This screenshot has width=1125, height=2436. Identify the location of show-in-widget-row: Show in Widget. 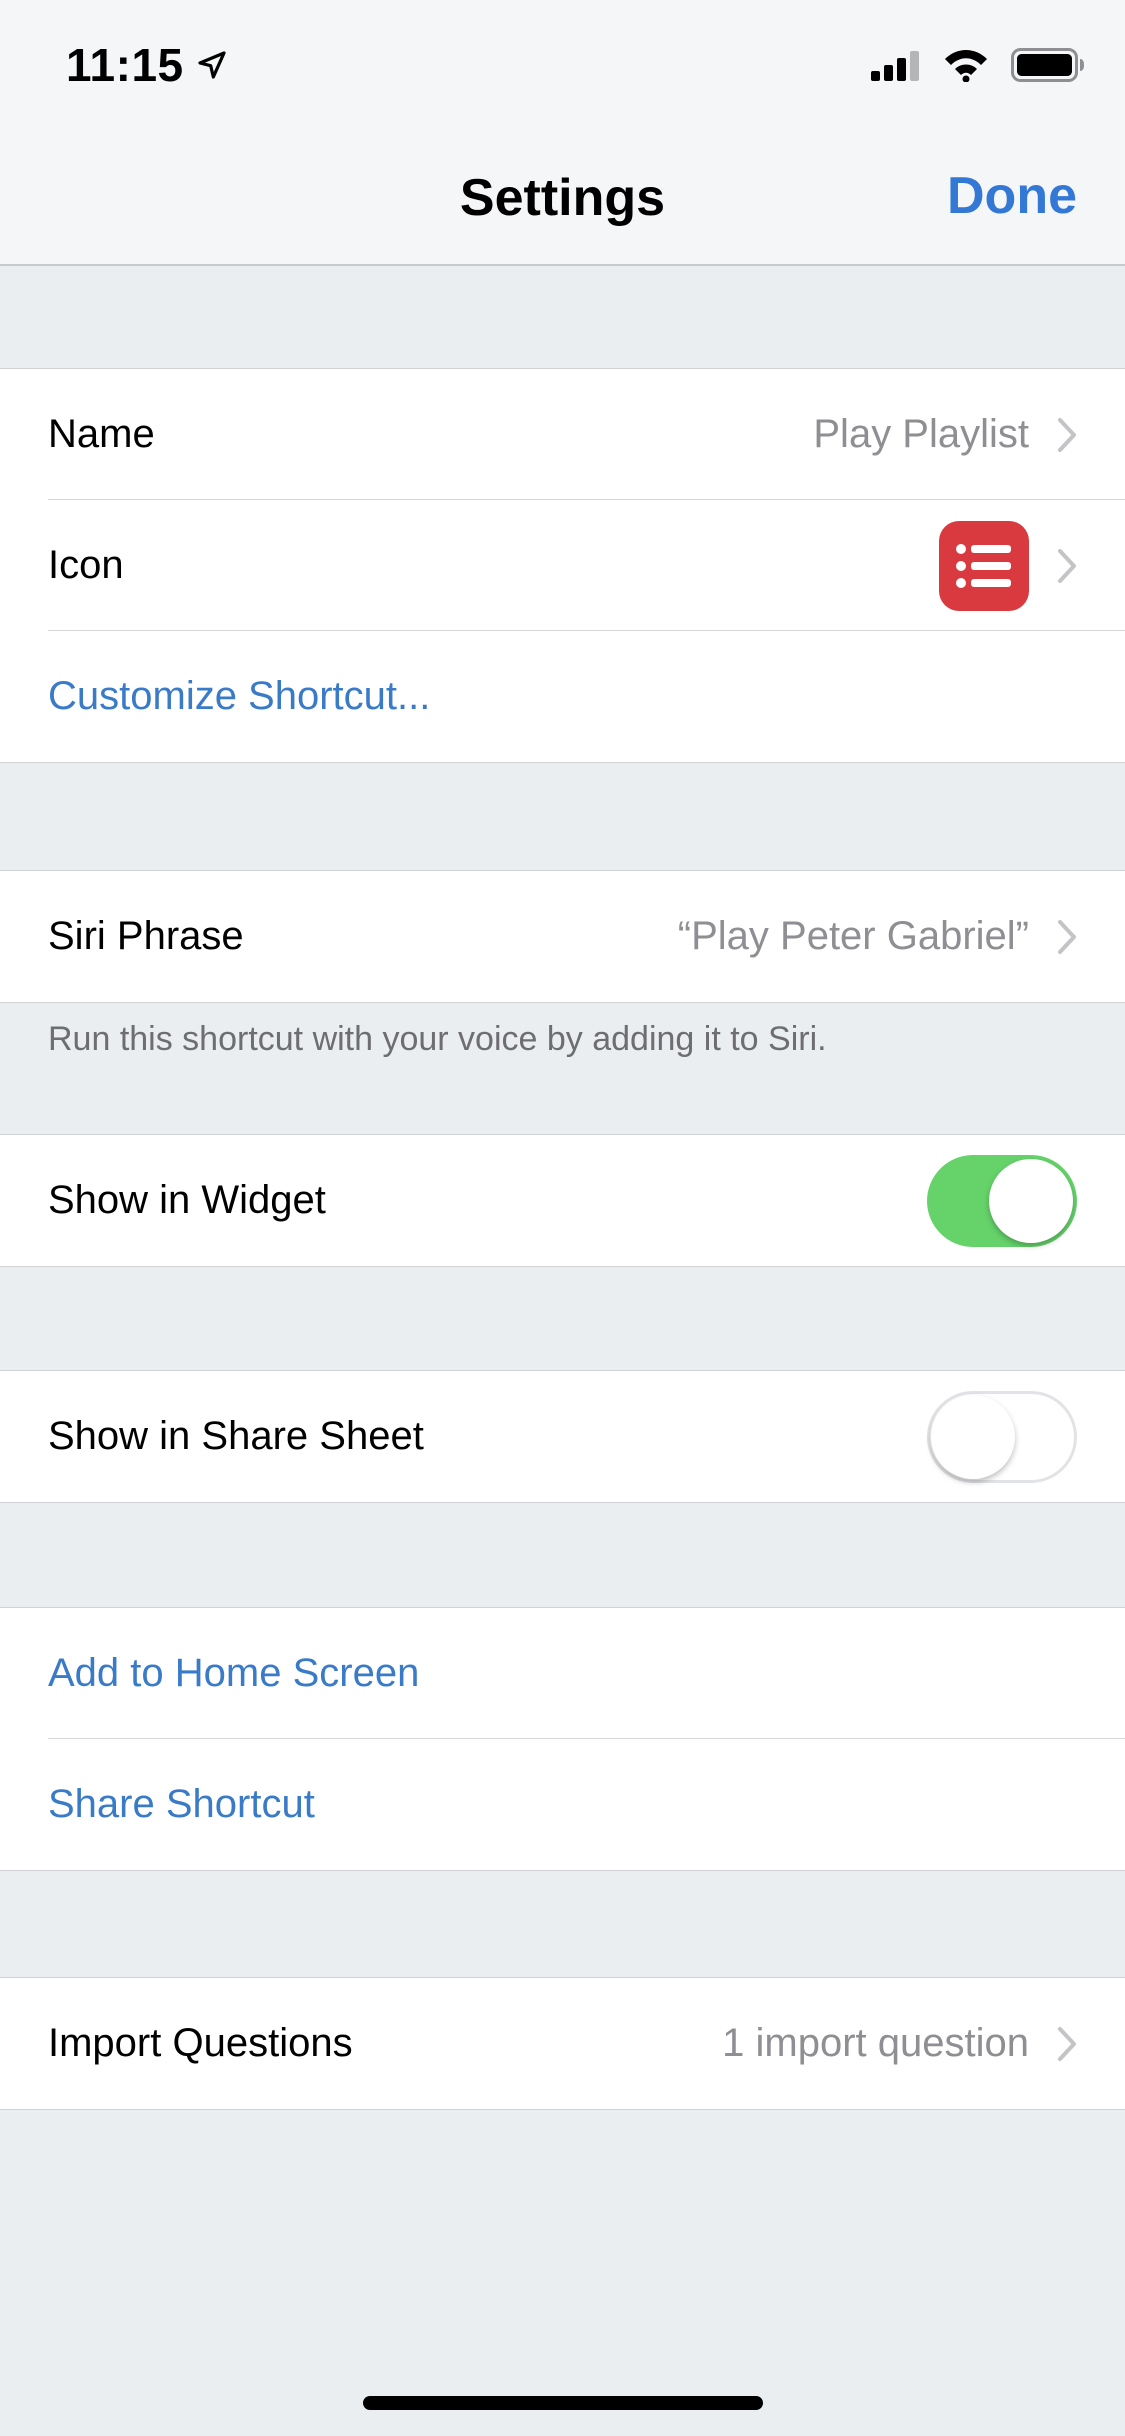
(562, 1200).